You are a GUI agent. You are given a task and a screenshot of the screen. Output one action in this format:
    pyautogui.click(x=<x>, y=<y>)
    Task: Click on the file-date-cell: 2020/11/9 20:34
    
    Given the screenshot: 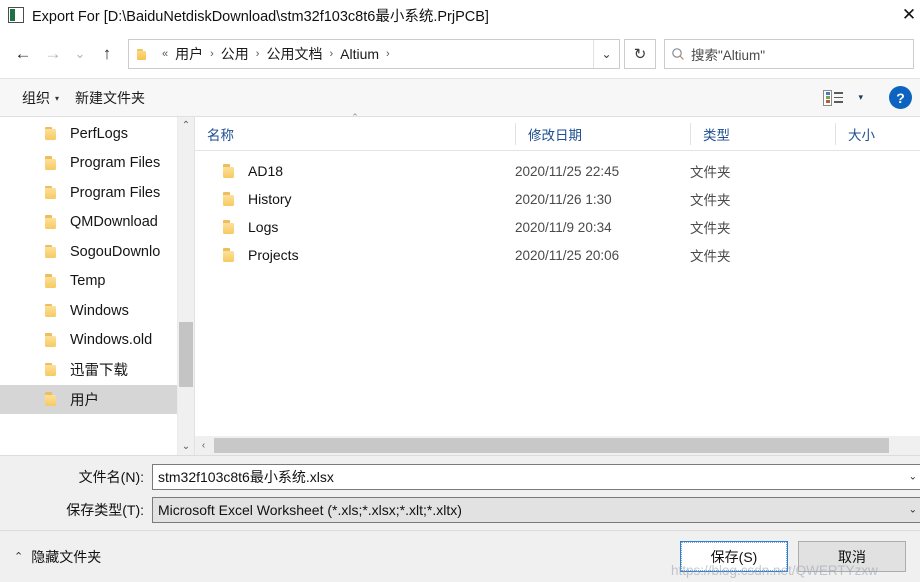 What is the action you would take?
    pyautogui.click(x=563, y=227)
    